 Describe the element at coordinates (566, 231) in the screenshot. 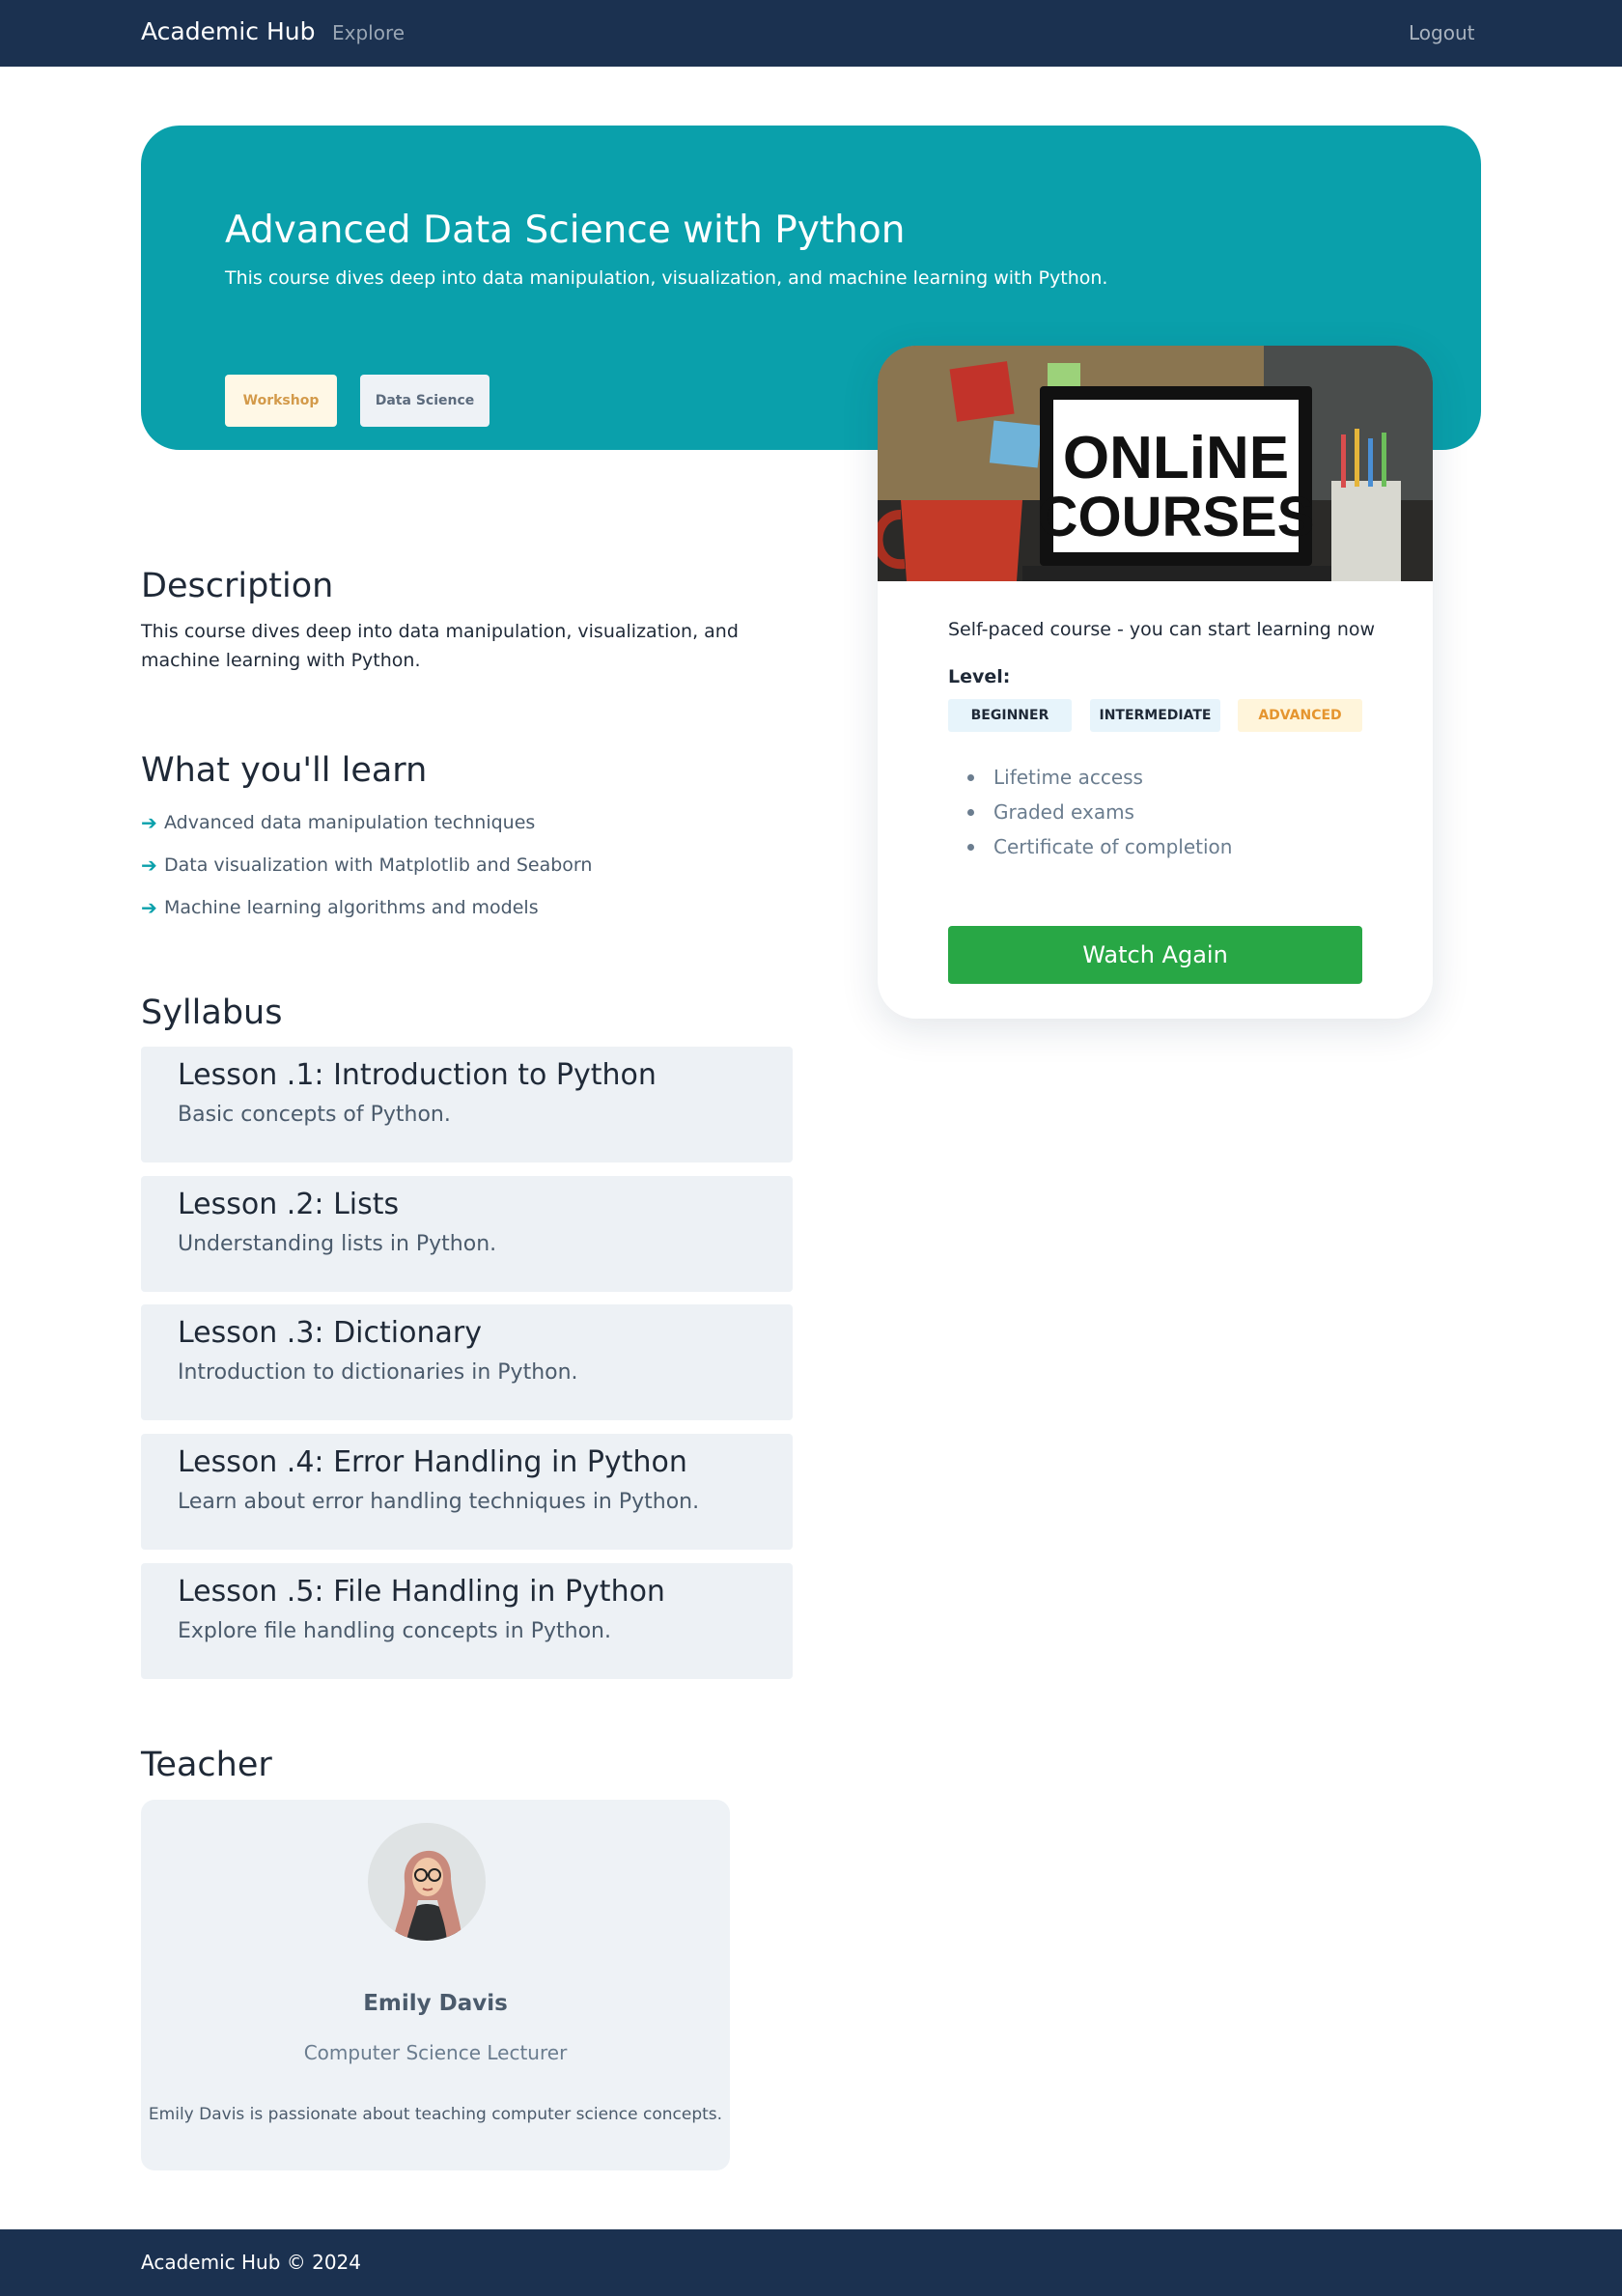

I see `course-title: Advanced Data Science with Python` at that location.